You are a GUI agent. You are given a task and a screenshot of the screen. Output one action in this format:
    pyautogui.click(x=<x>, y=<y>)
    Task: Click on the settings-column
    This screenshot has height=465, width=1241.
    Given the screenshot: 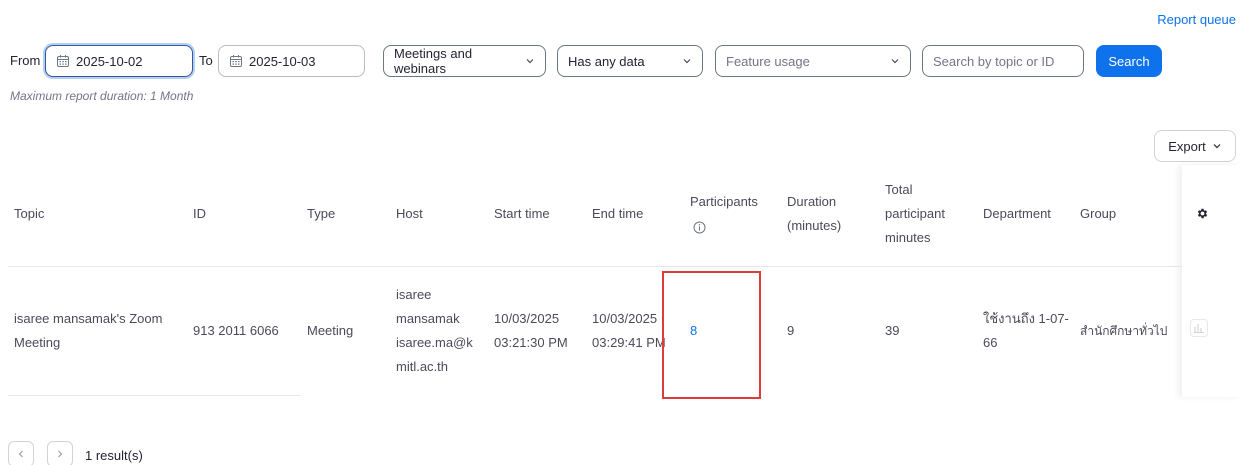 What is the action you would take?
    pyautogui.click(x=1211, y=281)
    